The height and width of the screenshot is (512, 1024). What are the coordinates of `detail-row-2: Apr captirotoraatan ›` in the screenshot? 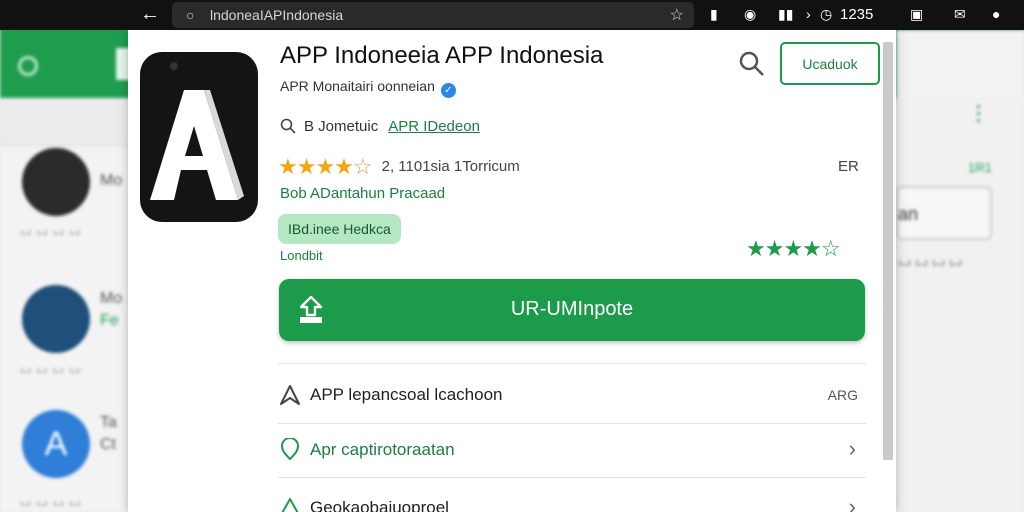 It's located at (572, 450).